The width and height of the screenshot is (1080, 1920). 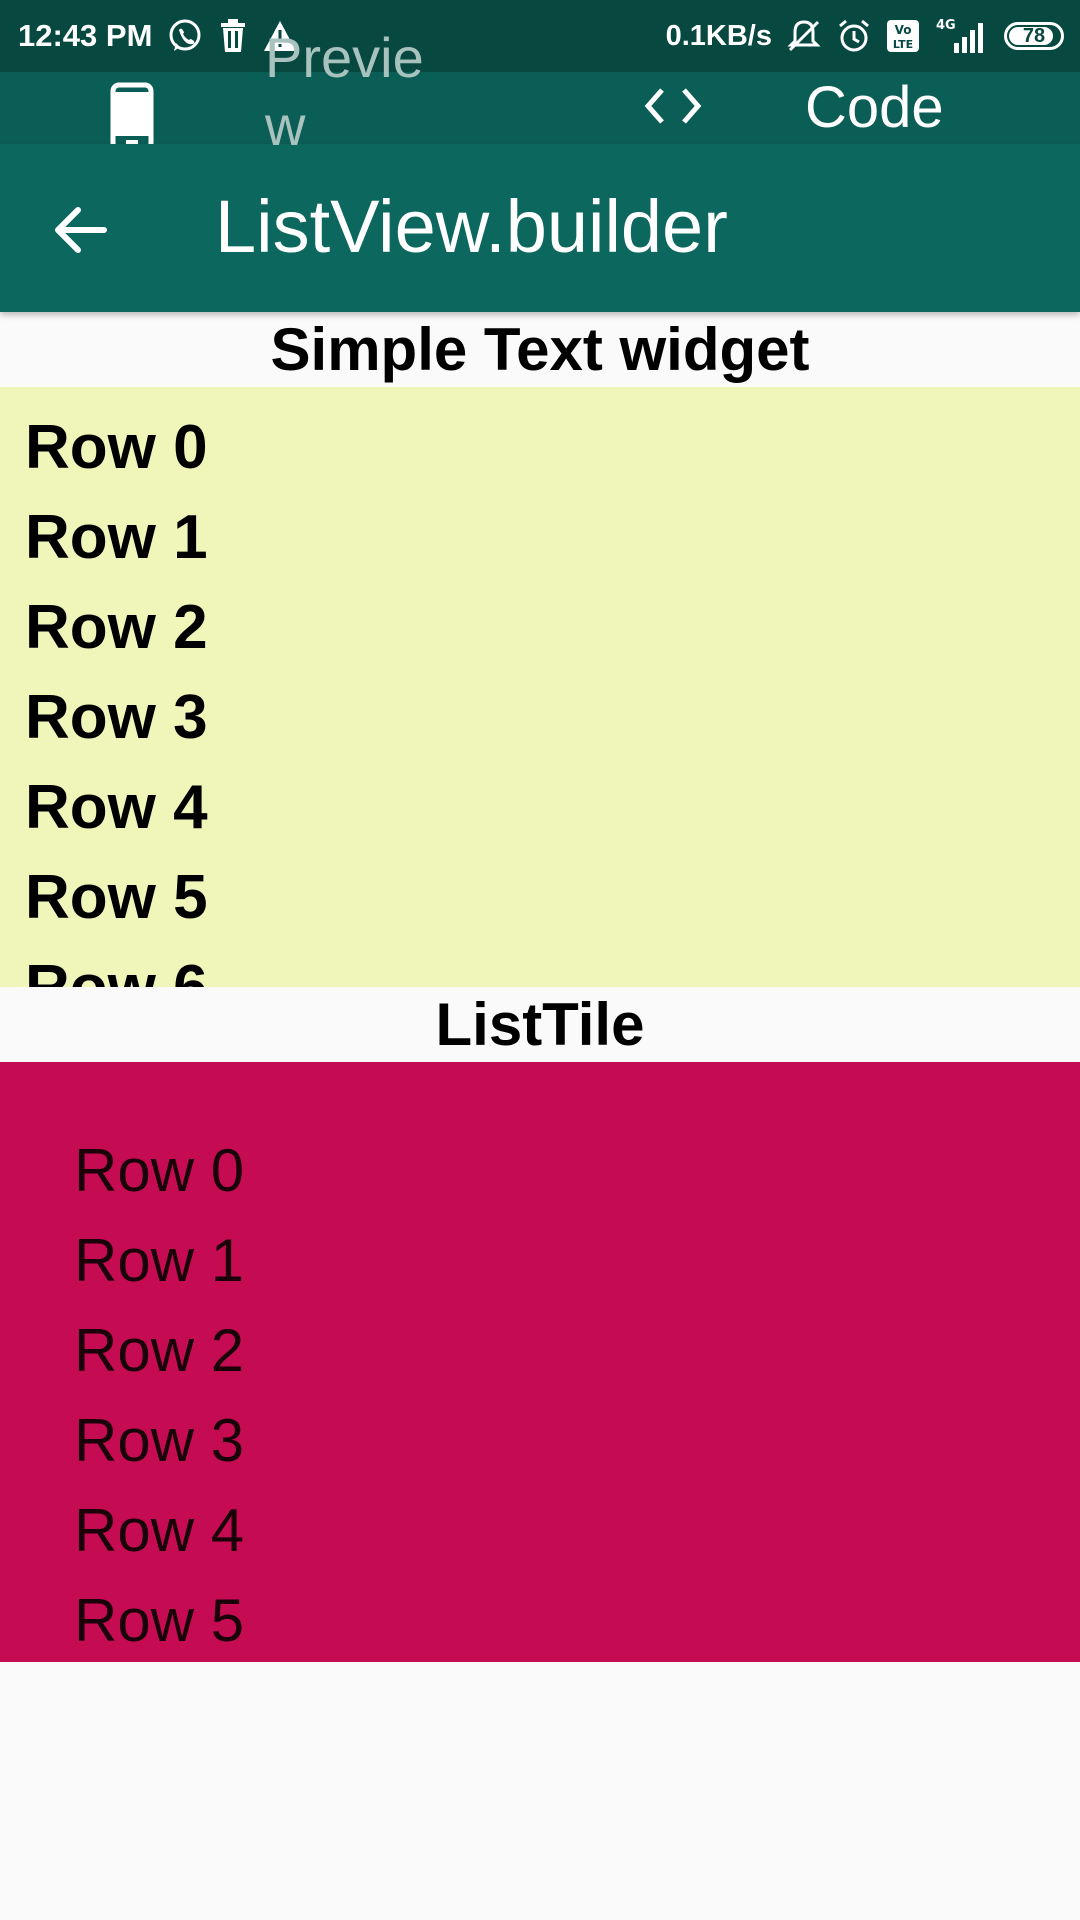 I want to click on section-title-simple: Simple Text widget, so click(x=540, y=349).